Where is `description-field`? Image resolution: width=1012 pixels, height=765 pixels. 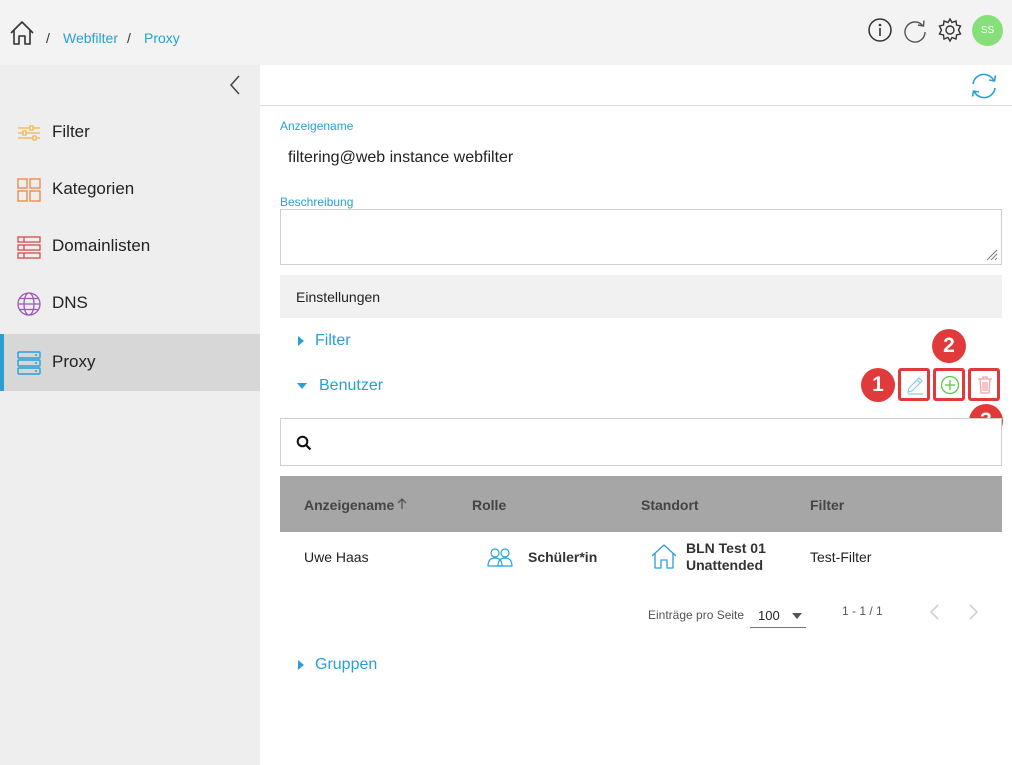
description-field is located at coordinates (641, 237).